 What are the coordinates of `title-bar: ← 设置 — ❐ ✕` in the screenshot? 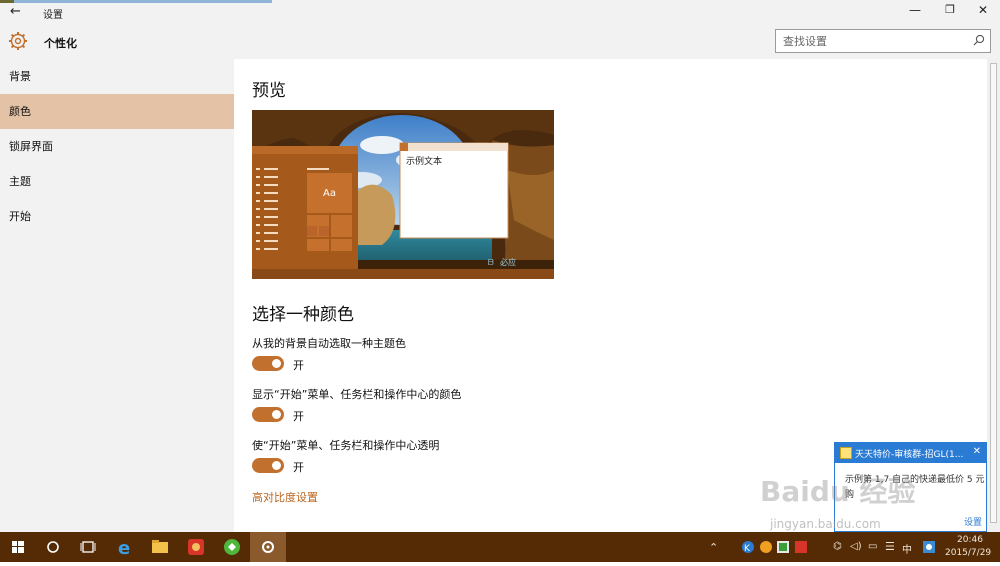 It's located at (500, 12).